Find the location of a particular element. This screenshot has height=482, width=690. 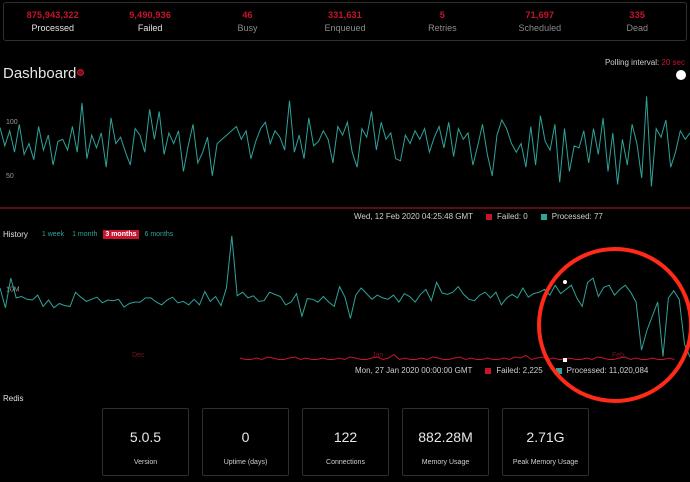

redis-card: 882.28M Memory Usage is located at coordinates (445, 442).